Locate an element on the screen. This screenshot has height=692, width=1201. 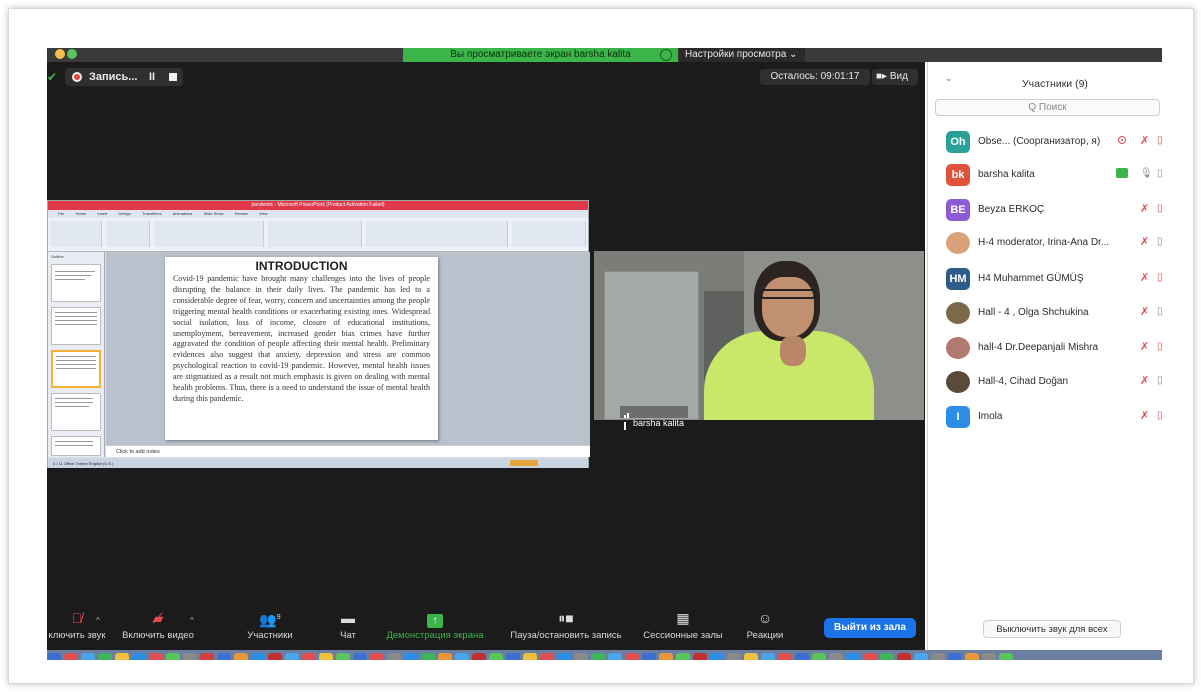
breakout-rooms-button: ▦ Сессионные залы is located at coordinates (683, 627).